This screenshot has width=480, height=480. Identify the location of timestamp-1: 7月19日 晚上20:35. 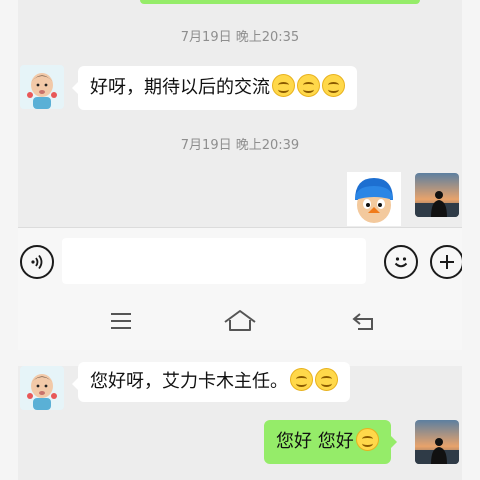
(240, 37).